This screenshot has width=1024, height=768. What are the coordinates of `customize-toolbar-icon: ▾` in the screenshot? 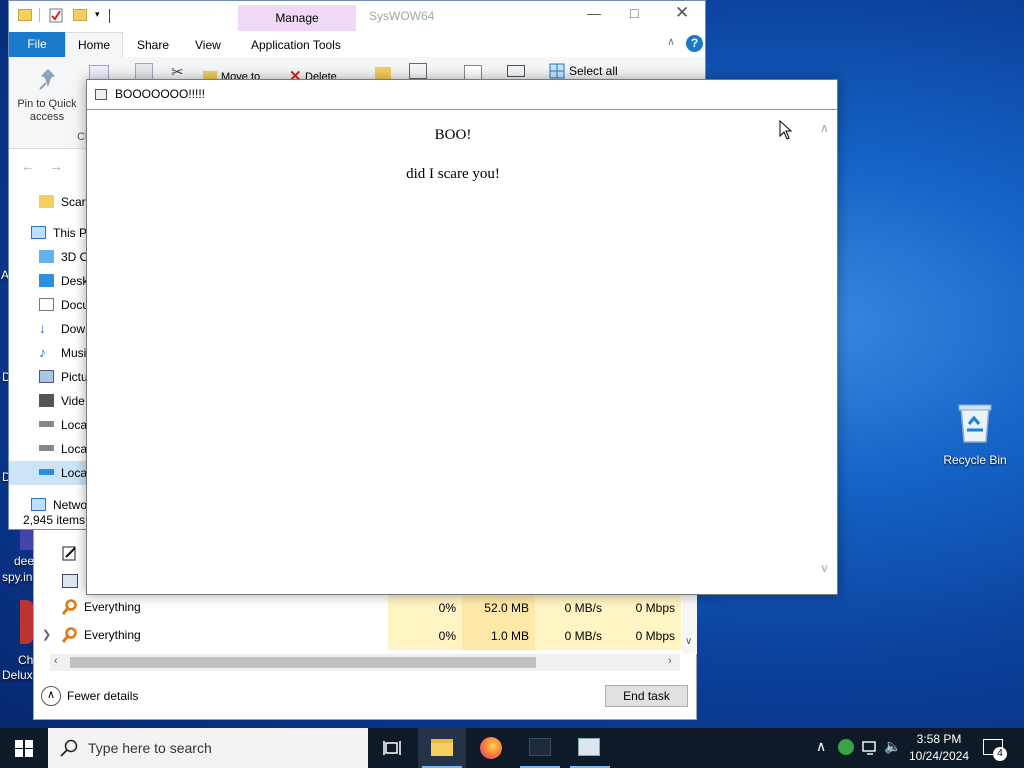 It's located at (97, 14).